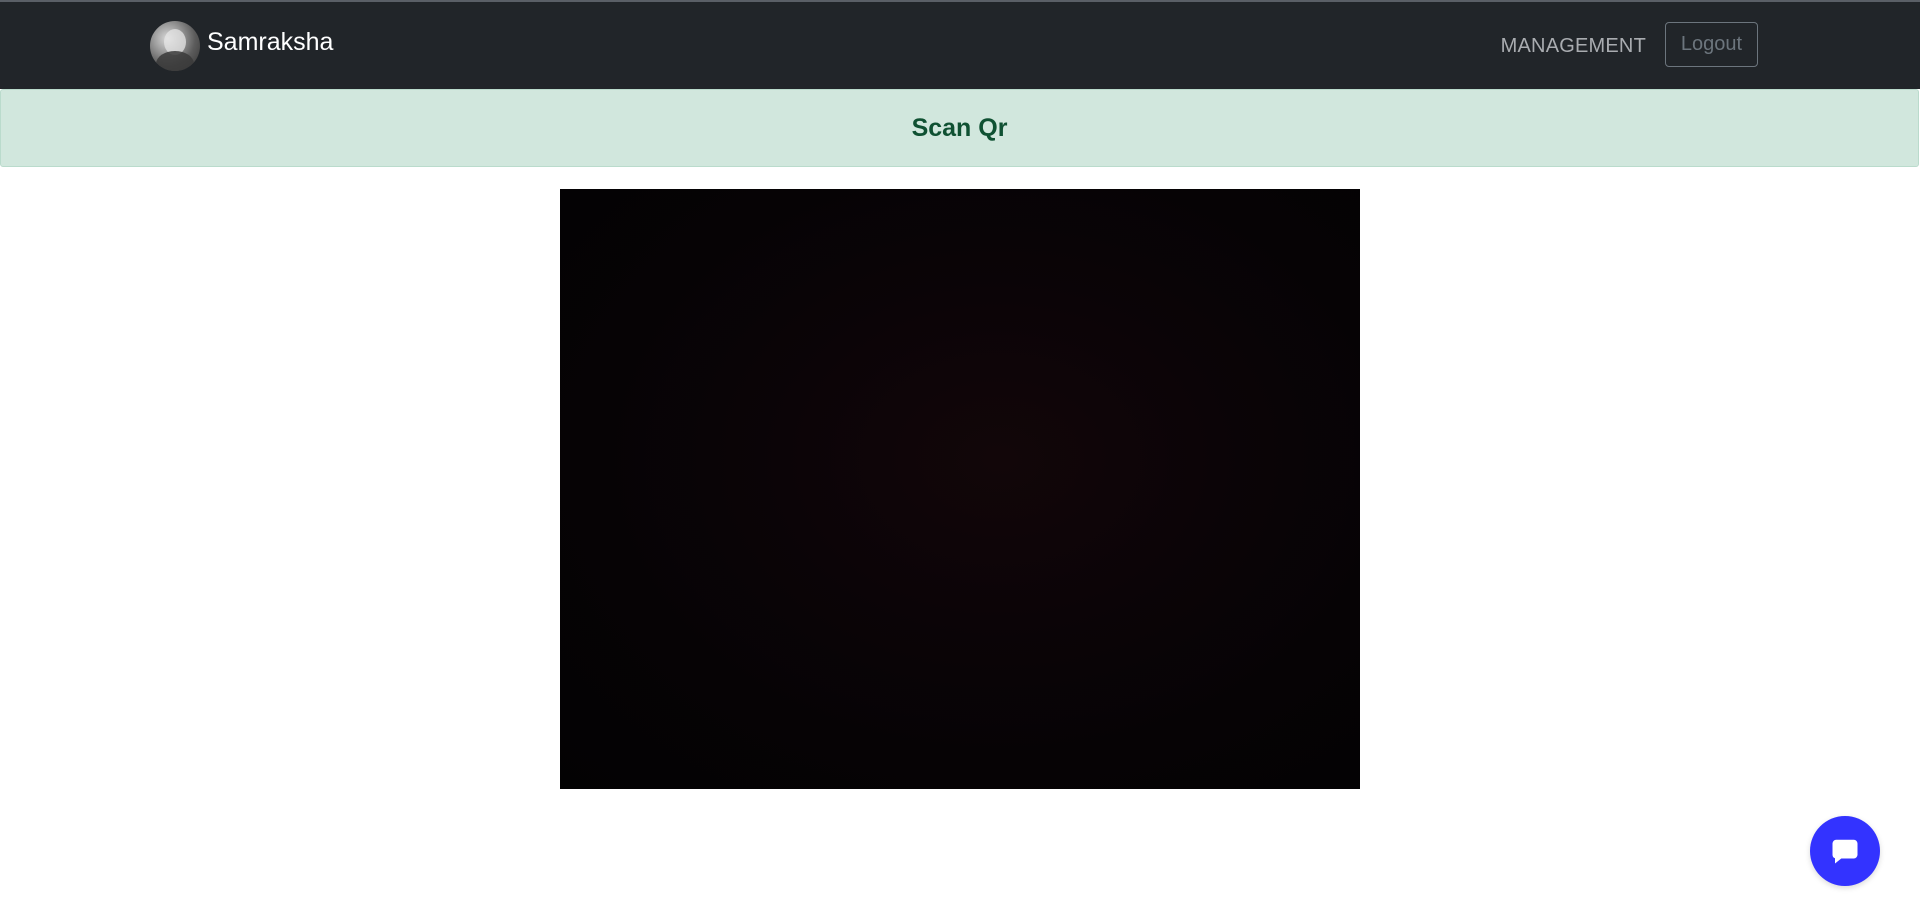 This screenshot has height=922, width=1920. Describe the element at coordinates (1711, 44) in the screenshot. I see `logout-button: Logout` at that location.